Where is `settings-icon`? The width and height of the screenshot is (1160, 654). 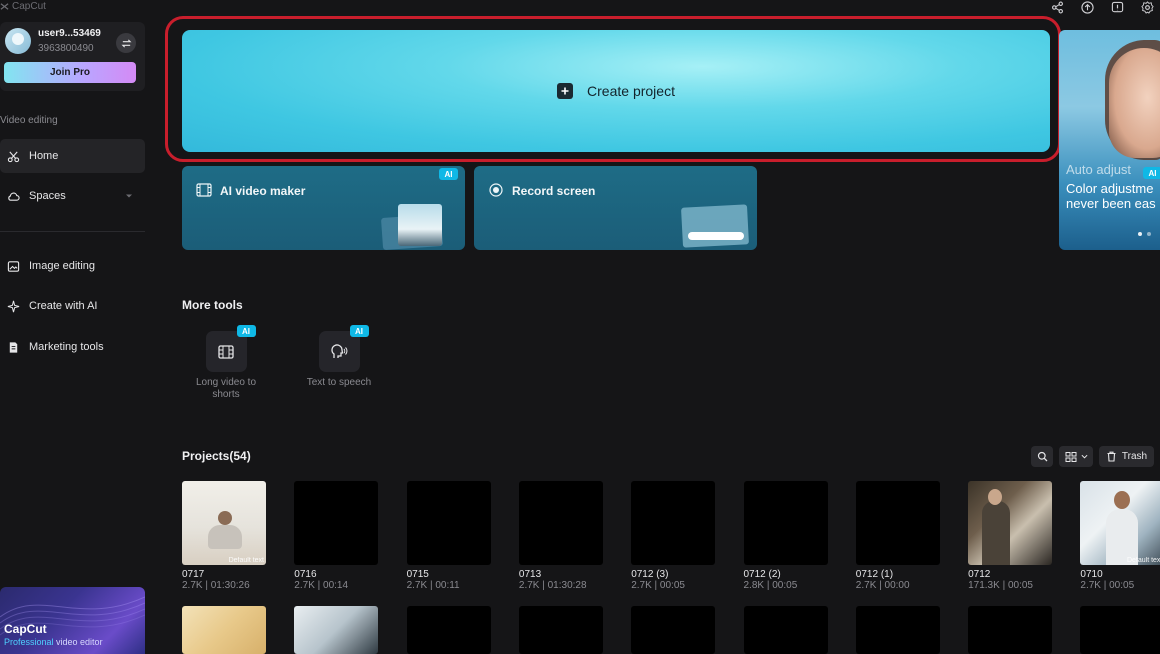
settings-icon is located at coordinates (1147, 7).